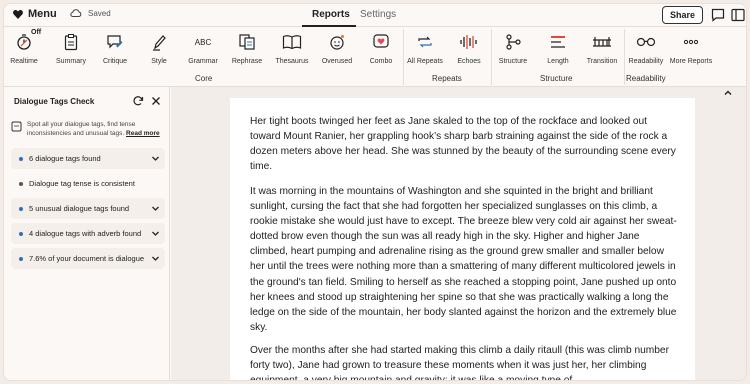  Describe the element at coordinates (381, 61) in the screenshot. I see `tool-label: Combo` at that location.